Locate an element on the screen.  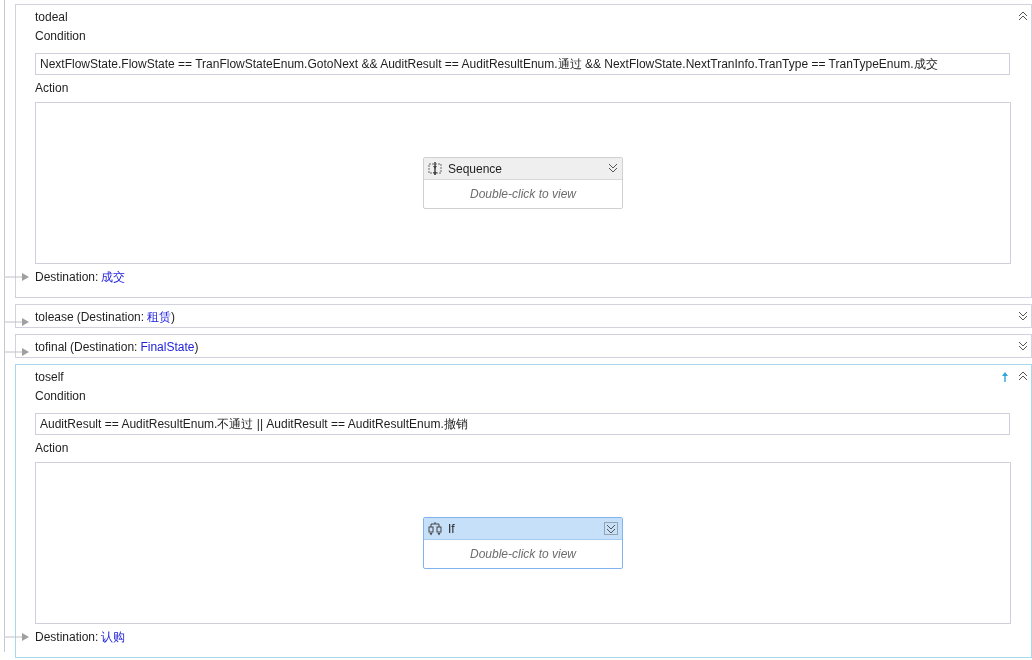
transition-name: tolease is located at coordinates (54, 317).